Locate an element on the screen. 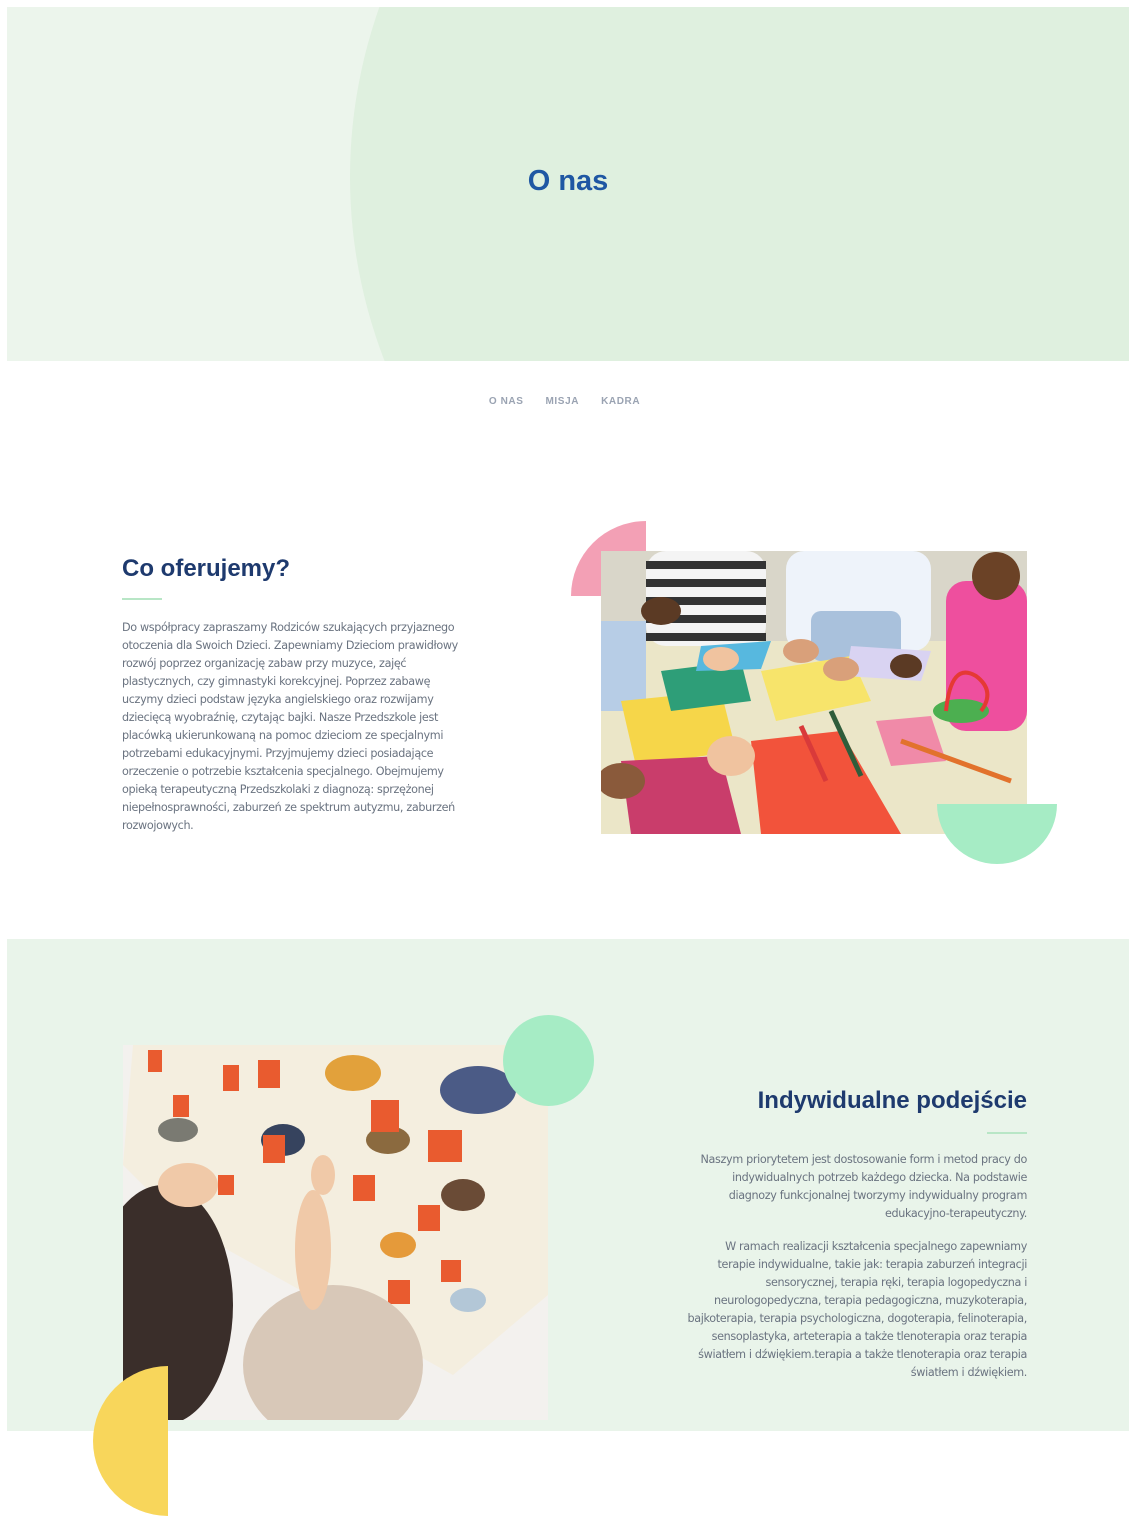 Image resolution: width=1129 pixels, height=1516 pixels. individual-approach-heading: Indywidualne podejście is located at coordinates (892, 1100).